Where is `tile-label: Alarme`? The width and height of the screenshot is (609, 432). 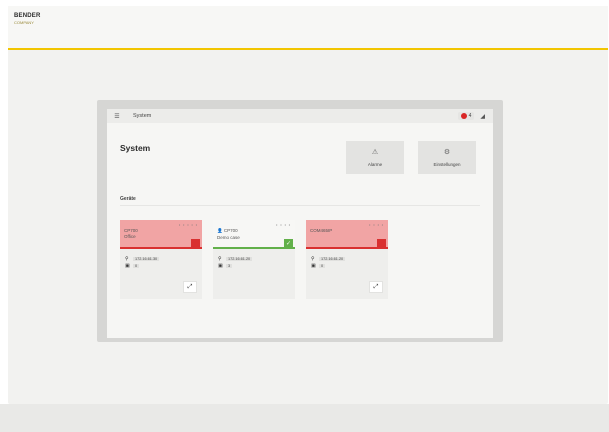 tile-label: Alarme is located at coordinates (375, 164).